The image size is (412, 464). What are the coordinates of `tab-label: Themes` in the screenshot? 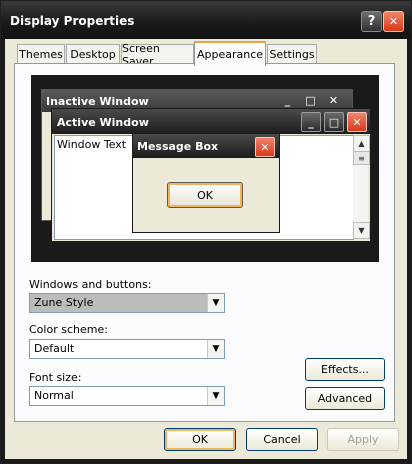 It's located at (41, 54).